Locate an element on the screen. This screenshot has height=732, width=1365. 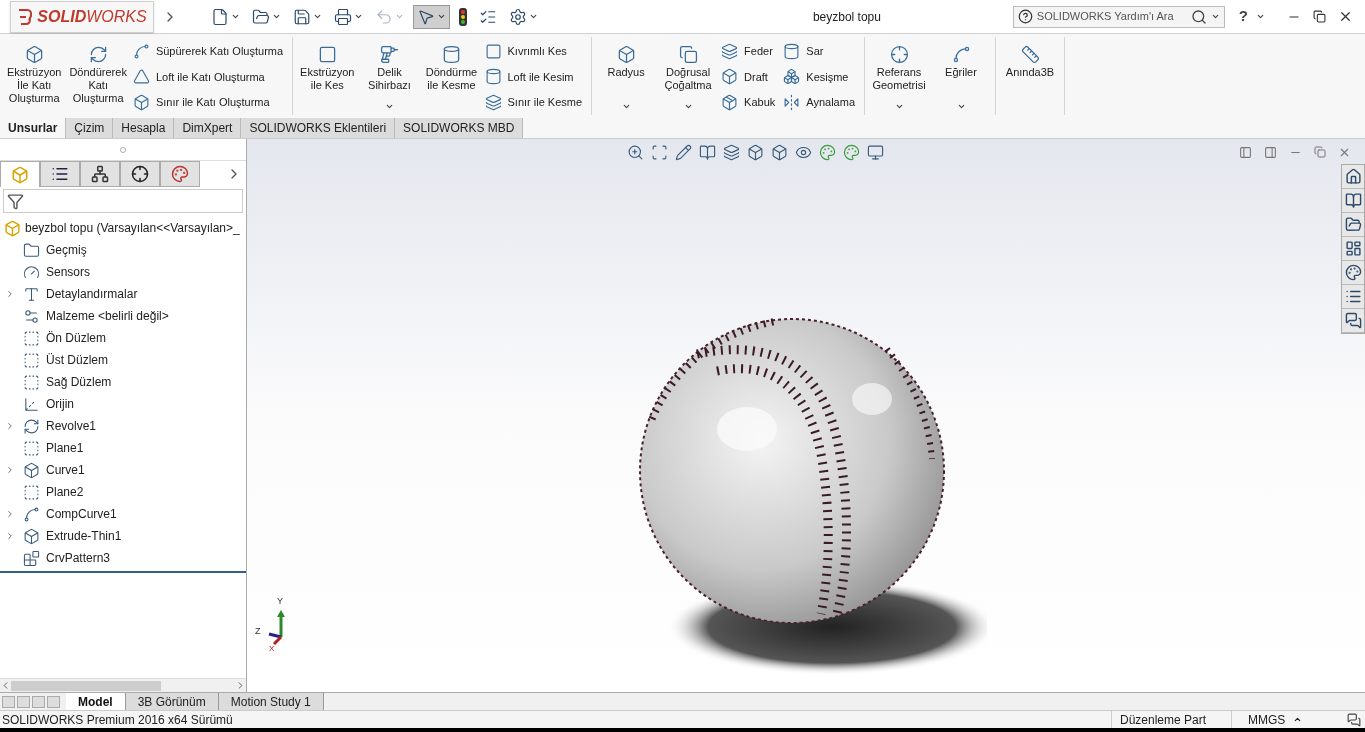
ribbon-button: Sar is located at coordinates (821, 52).